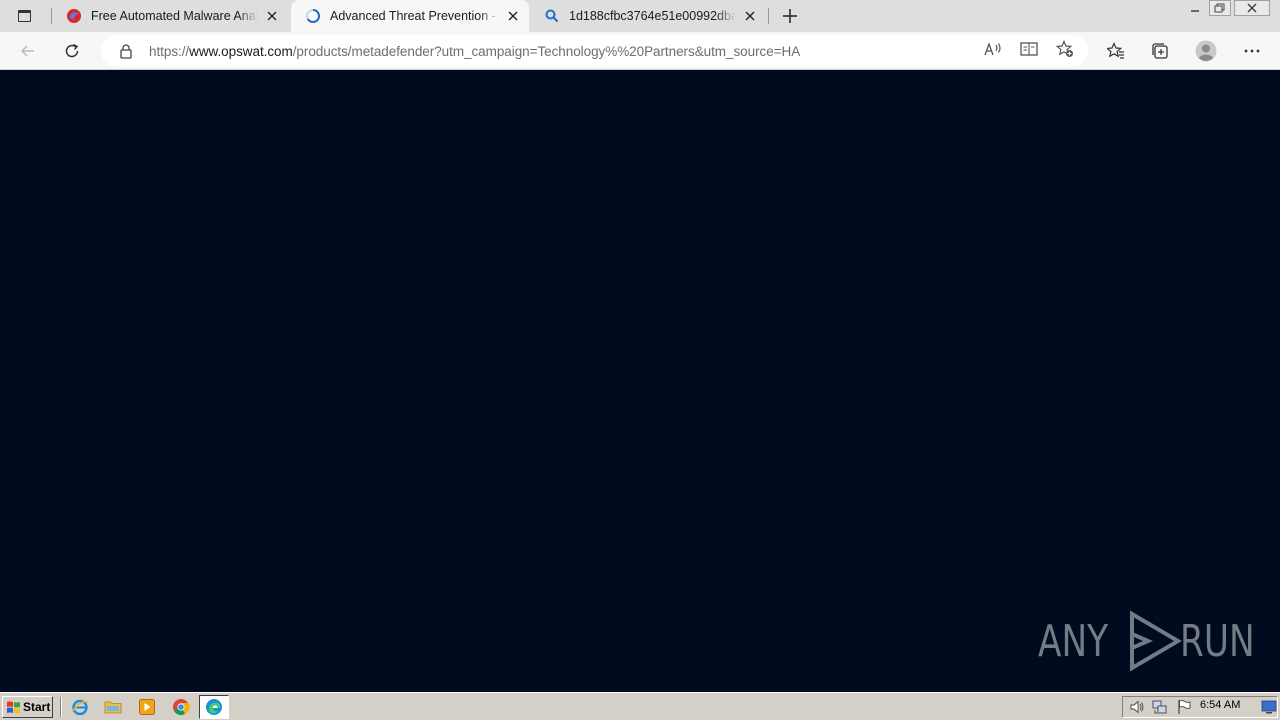 This screenshot has width=1280, height=720. Describe the element at coordinates (113, 707) in the screenshot. I see `file-explorer-icon` at that location.